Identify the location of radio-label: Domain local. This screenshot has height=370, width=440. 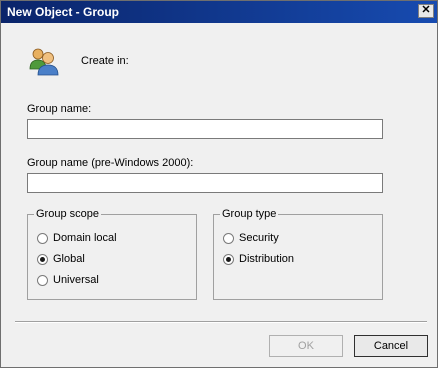
(85, 238).